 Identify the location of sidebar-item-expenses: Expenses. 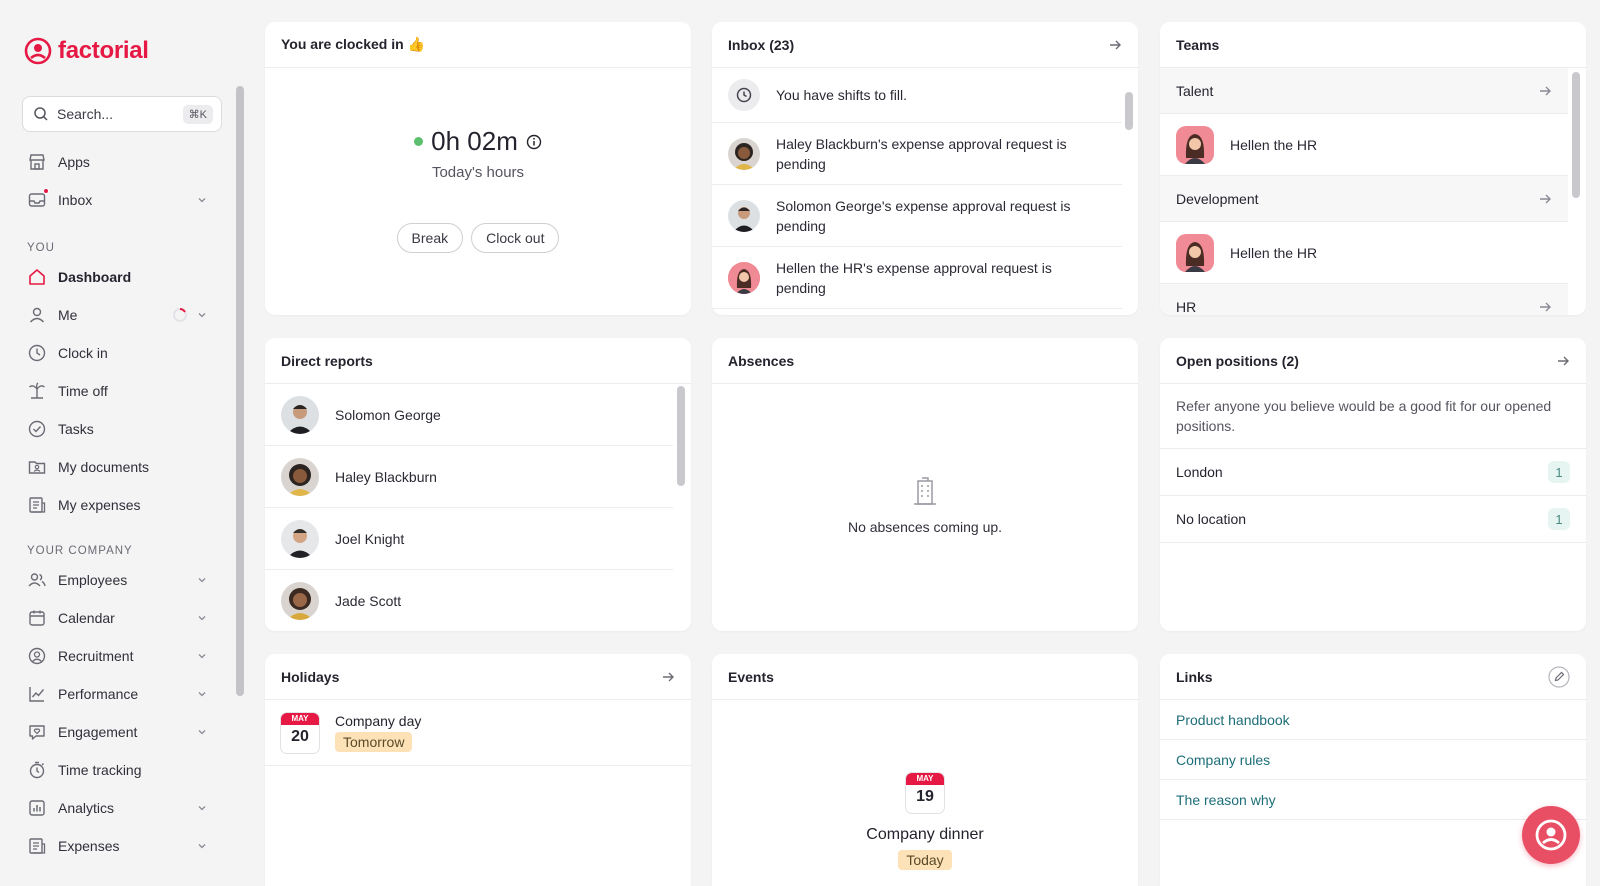
(119, 846).